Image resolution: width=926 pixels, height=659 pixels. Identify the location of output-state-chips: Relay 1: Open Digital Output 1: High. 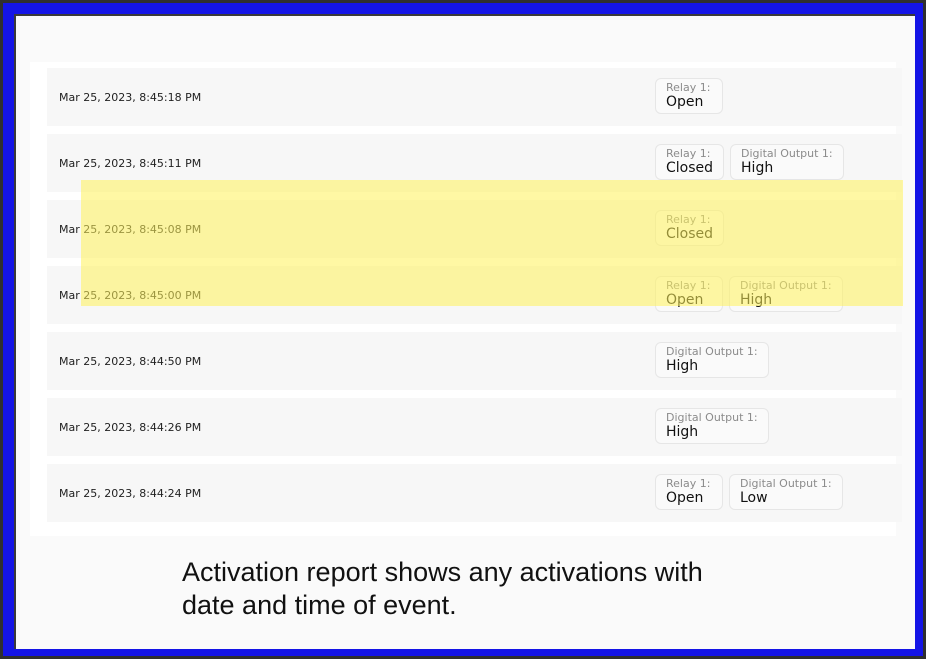
(749, 294).